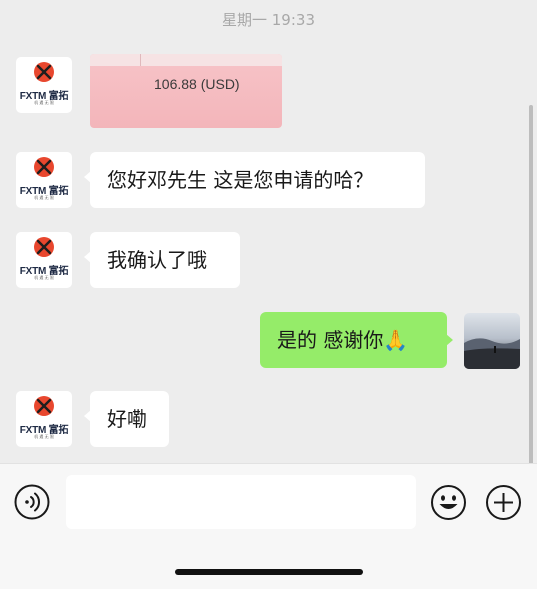 This screenshot has height=589, width=537. Describe the element at coordinates (197, 84) in the screenshot. I see `image-amount-text: 106.88 (USD)` at that location.